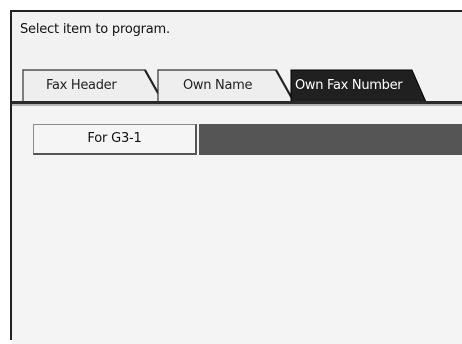  Describe the element at coordinates (220, 85) in the screenshot. I see `tab-own-name` at that location.